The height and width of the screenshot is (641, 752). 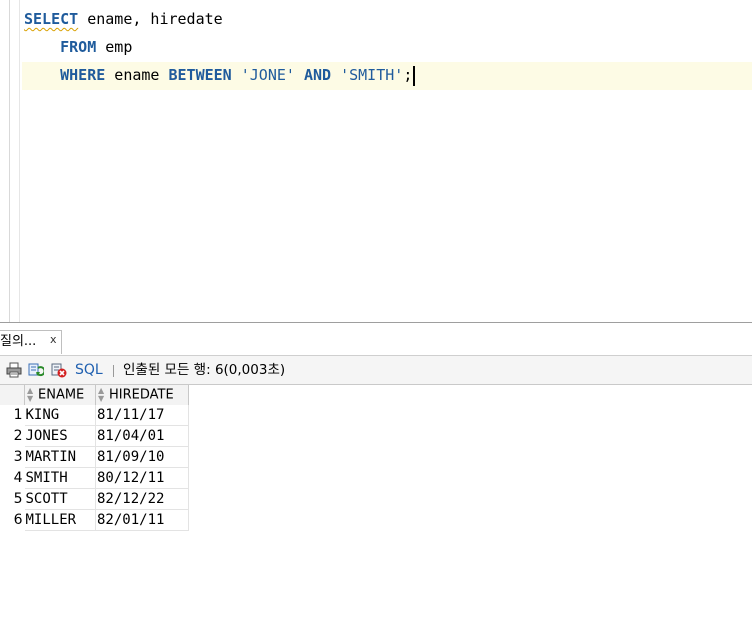 What do you see at coordinates (51, 19) in the screenshot?
I see `sql-keyword: SELECT` at bounding box center [51, 19].